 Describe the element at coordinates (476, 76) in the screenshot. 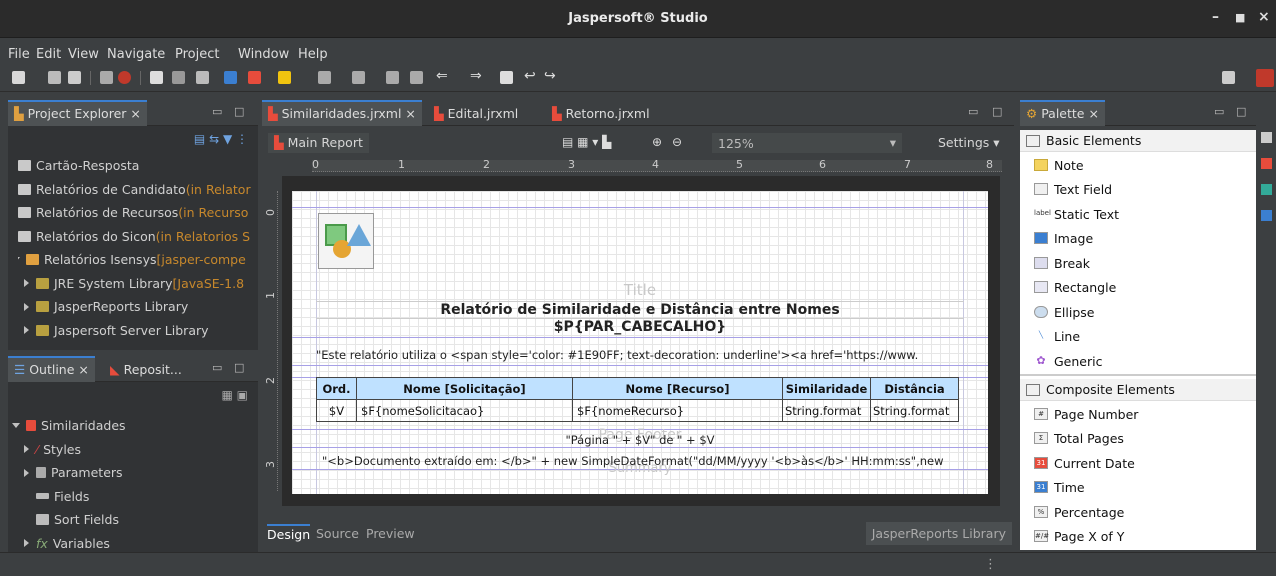

I see `forward-icon: ⇒` at that location.